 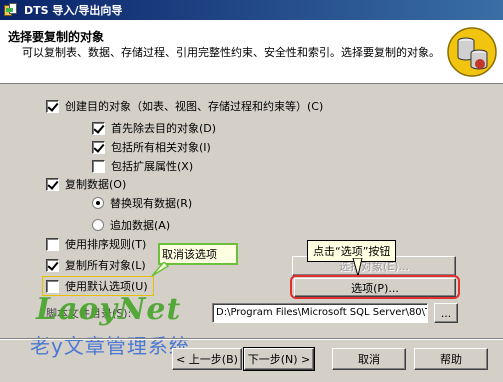 I want to click on replace-data-radio, so click(x=98, y=203).